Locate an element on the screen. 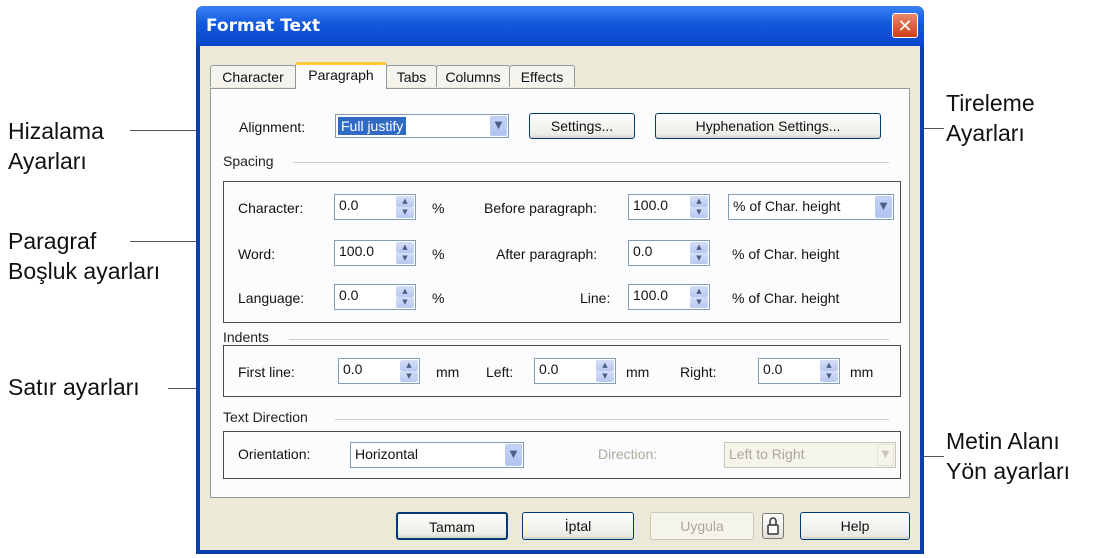  before-paragraph-unit-select: % of Char. height ▼ is located at coordinates (811, 207).